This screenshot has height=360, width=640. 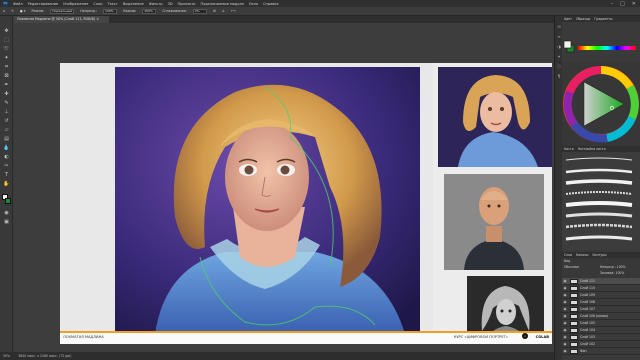 What do you see at coordinates (97, 4) in the screenshot?
I see `menu-layers: Слои` at bounding box center [97, 4].